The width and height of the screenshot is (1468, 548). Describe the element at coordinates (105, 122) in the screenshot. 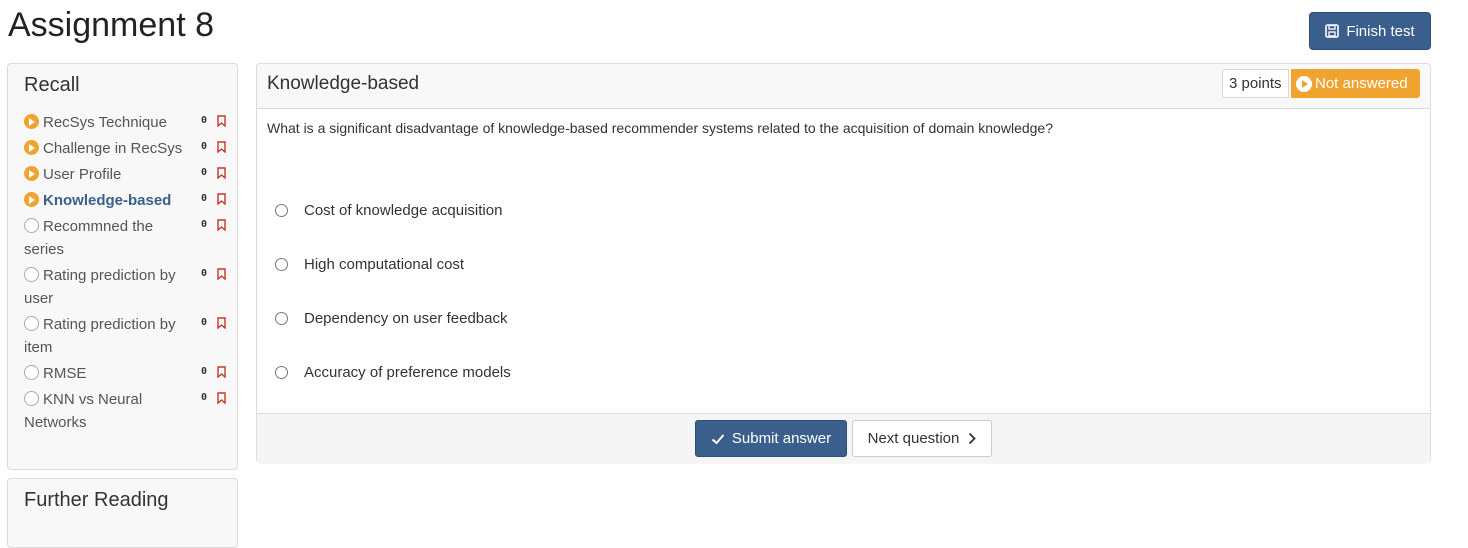

I see `sidebar-item-label: RecSys Technique` at that location.